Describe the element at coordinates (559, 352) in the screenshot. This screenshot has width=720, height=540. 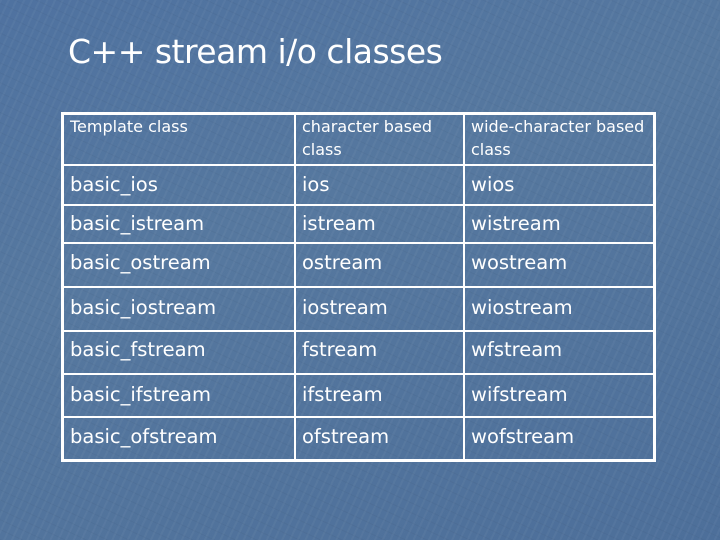
I see `wide-char-class-cell: wfstream` at that location.